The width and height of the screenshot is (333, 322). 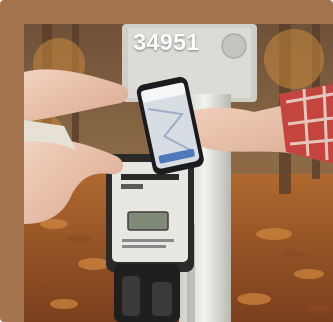 What do you see at coordinates (166, 42) in the screenshot?
I see `photo-caption-number: 34951` at bounding box center [166, 42].